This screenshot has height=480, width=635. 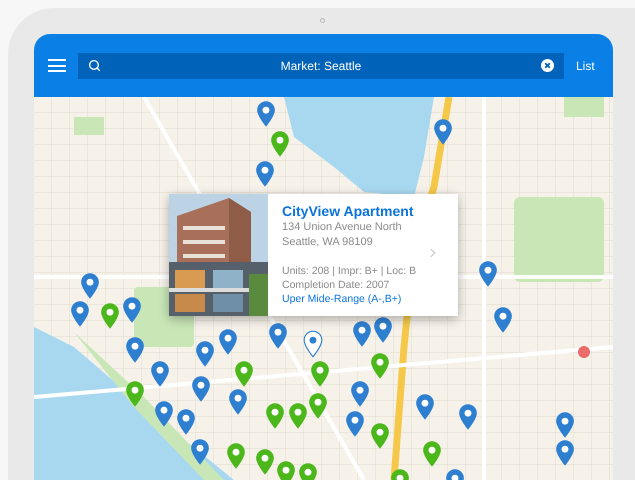 I want to click on address-line: 134 Union Avenue North, so click(x=342, y=227).